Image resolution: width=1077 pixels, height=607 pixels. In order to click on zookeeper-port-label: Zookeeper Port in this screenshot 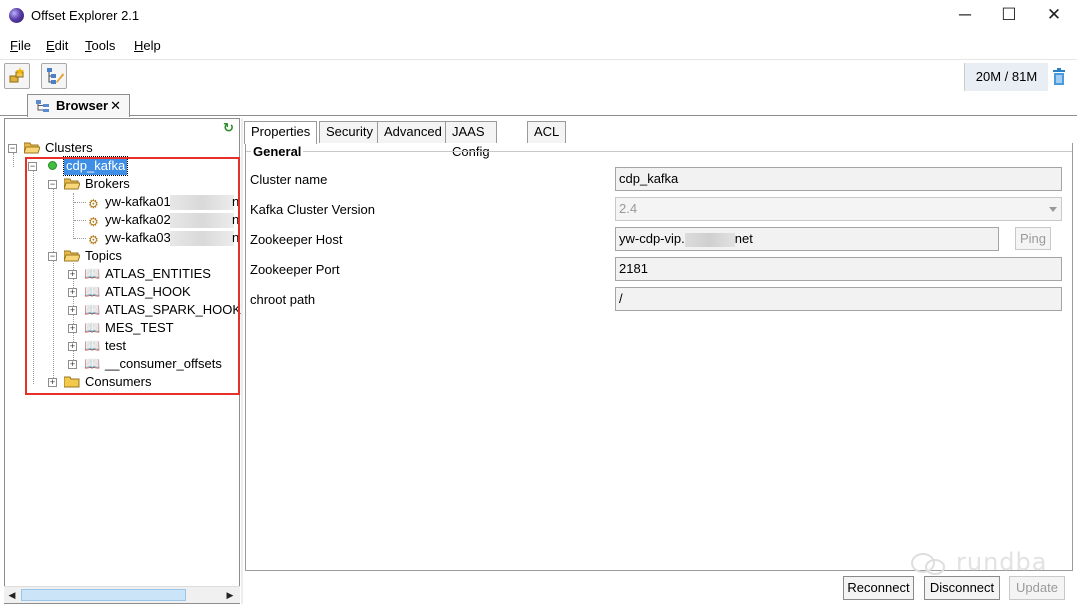, I will do `click(295, 269)`.